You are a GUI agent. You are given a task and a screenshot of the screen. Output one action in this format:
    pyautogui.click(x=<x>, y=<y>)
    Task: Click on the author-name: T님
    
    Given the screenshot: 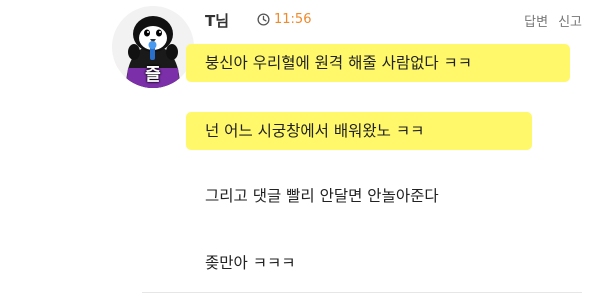 What is the action you would take?
    pyautogui.click(x=217, y=20)
    